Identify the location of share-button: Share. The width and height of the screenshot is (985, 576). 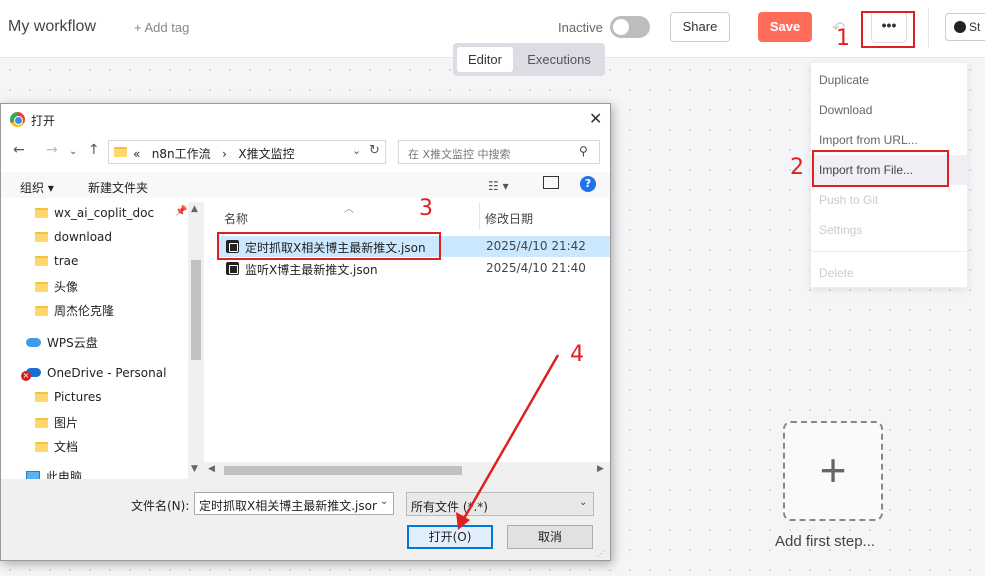
(700, 27).